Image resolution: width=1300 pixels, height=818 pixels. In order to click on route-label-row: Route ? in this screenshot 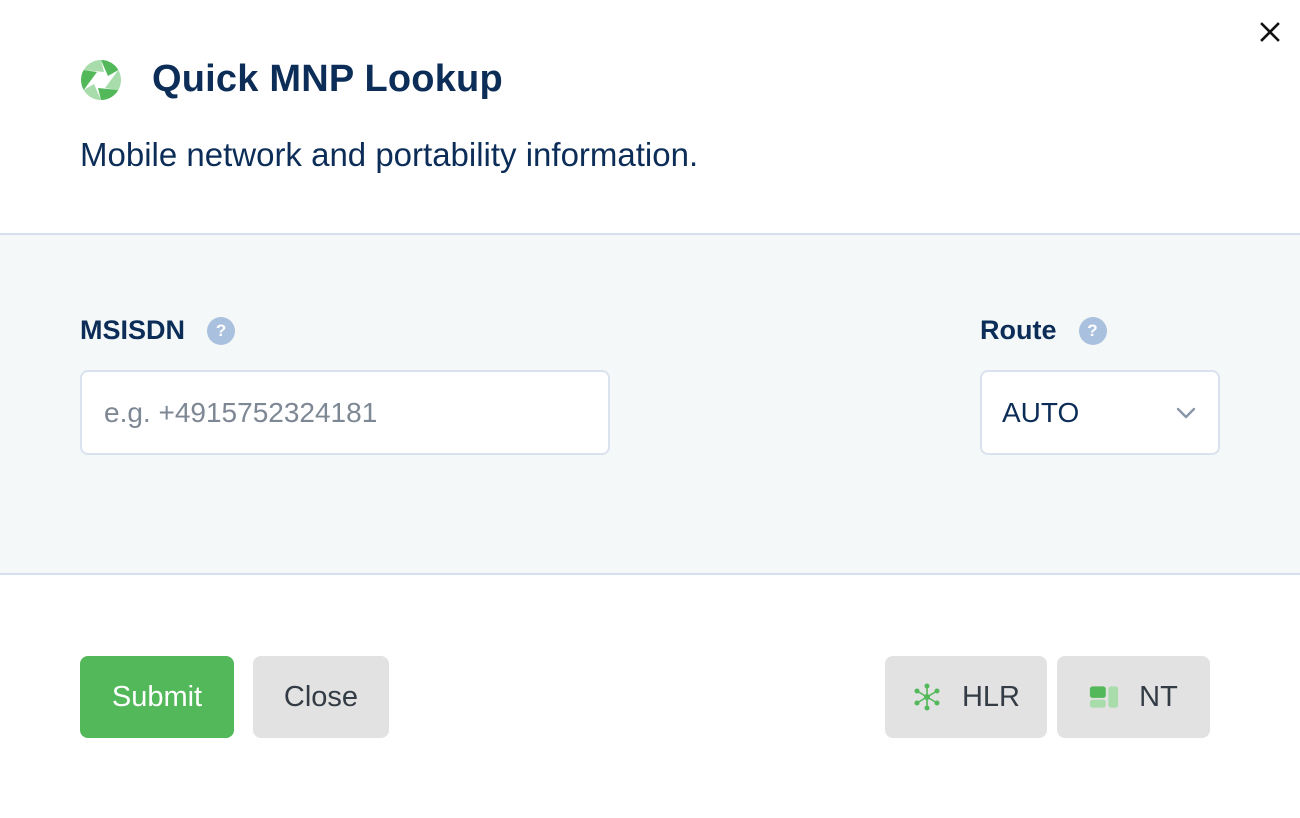, I will do `click(1043, 330)`.